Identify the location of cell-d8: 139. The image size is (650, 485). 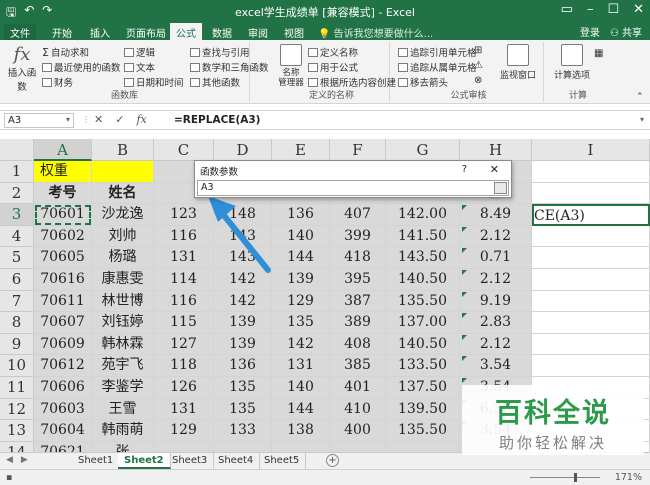
(243, 323).